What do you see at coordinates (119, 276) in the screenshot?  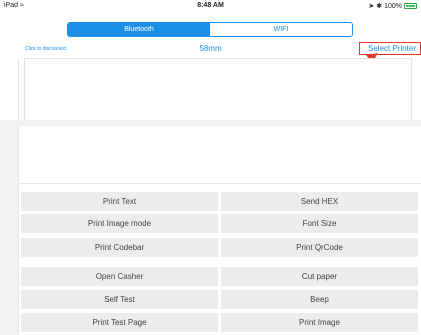 I see `open-casher-button: Open Casher` at bounding box center [119, 276].